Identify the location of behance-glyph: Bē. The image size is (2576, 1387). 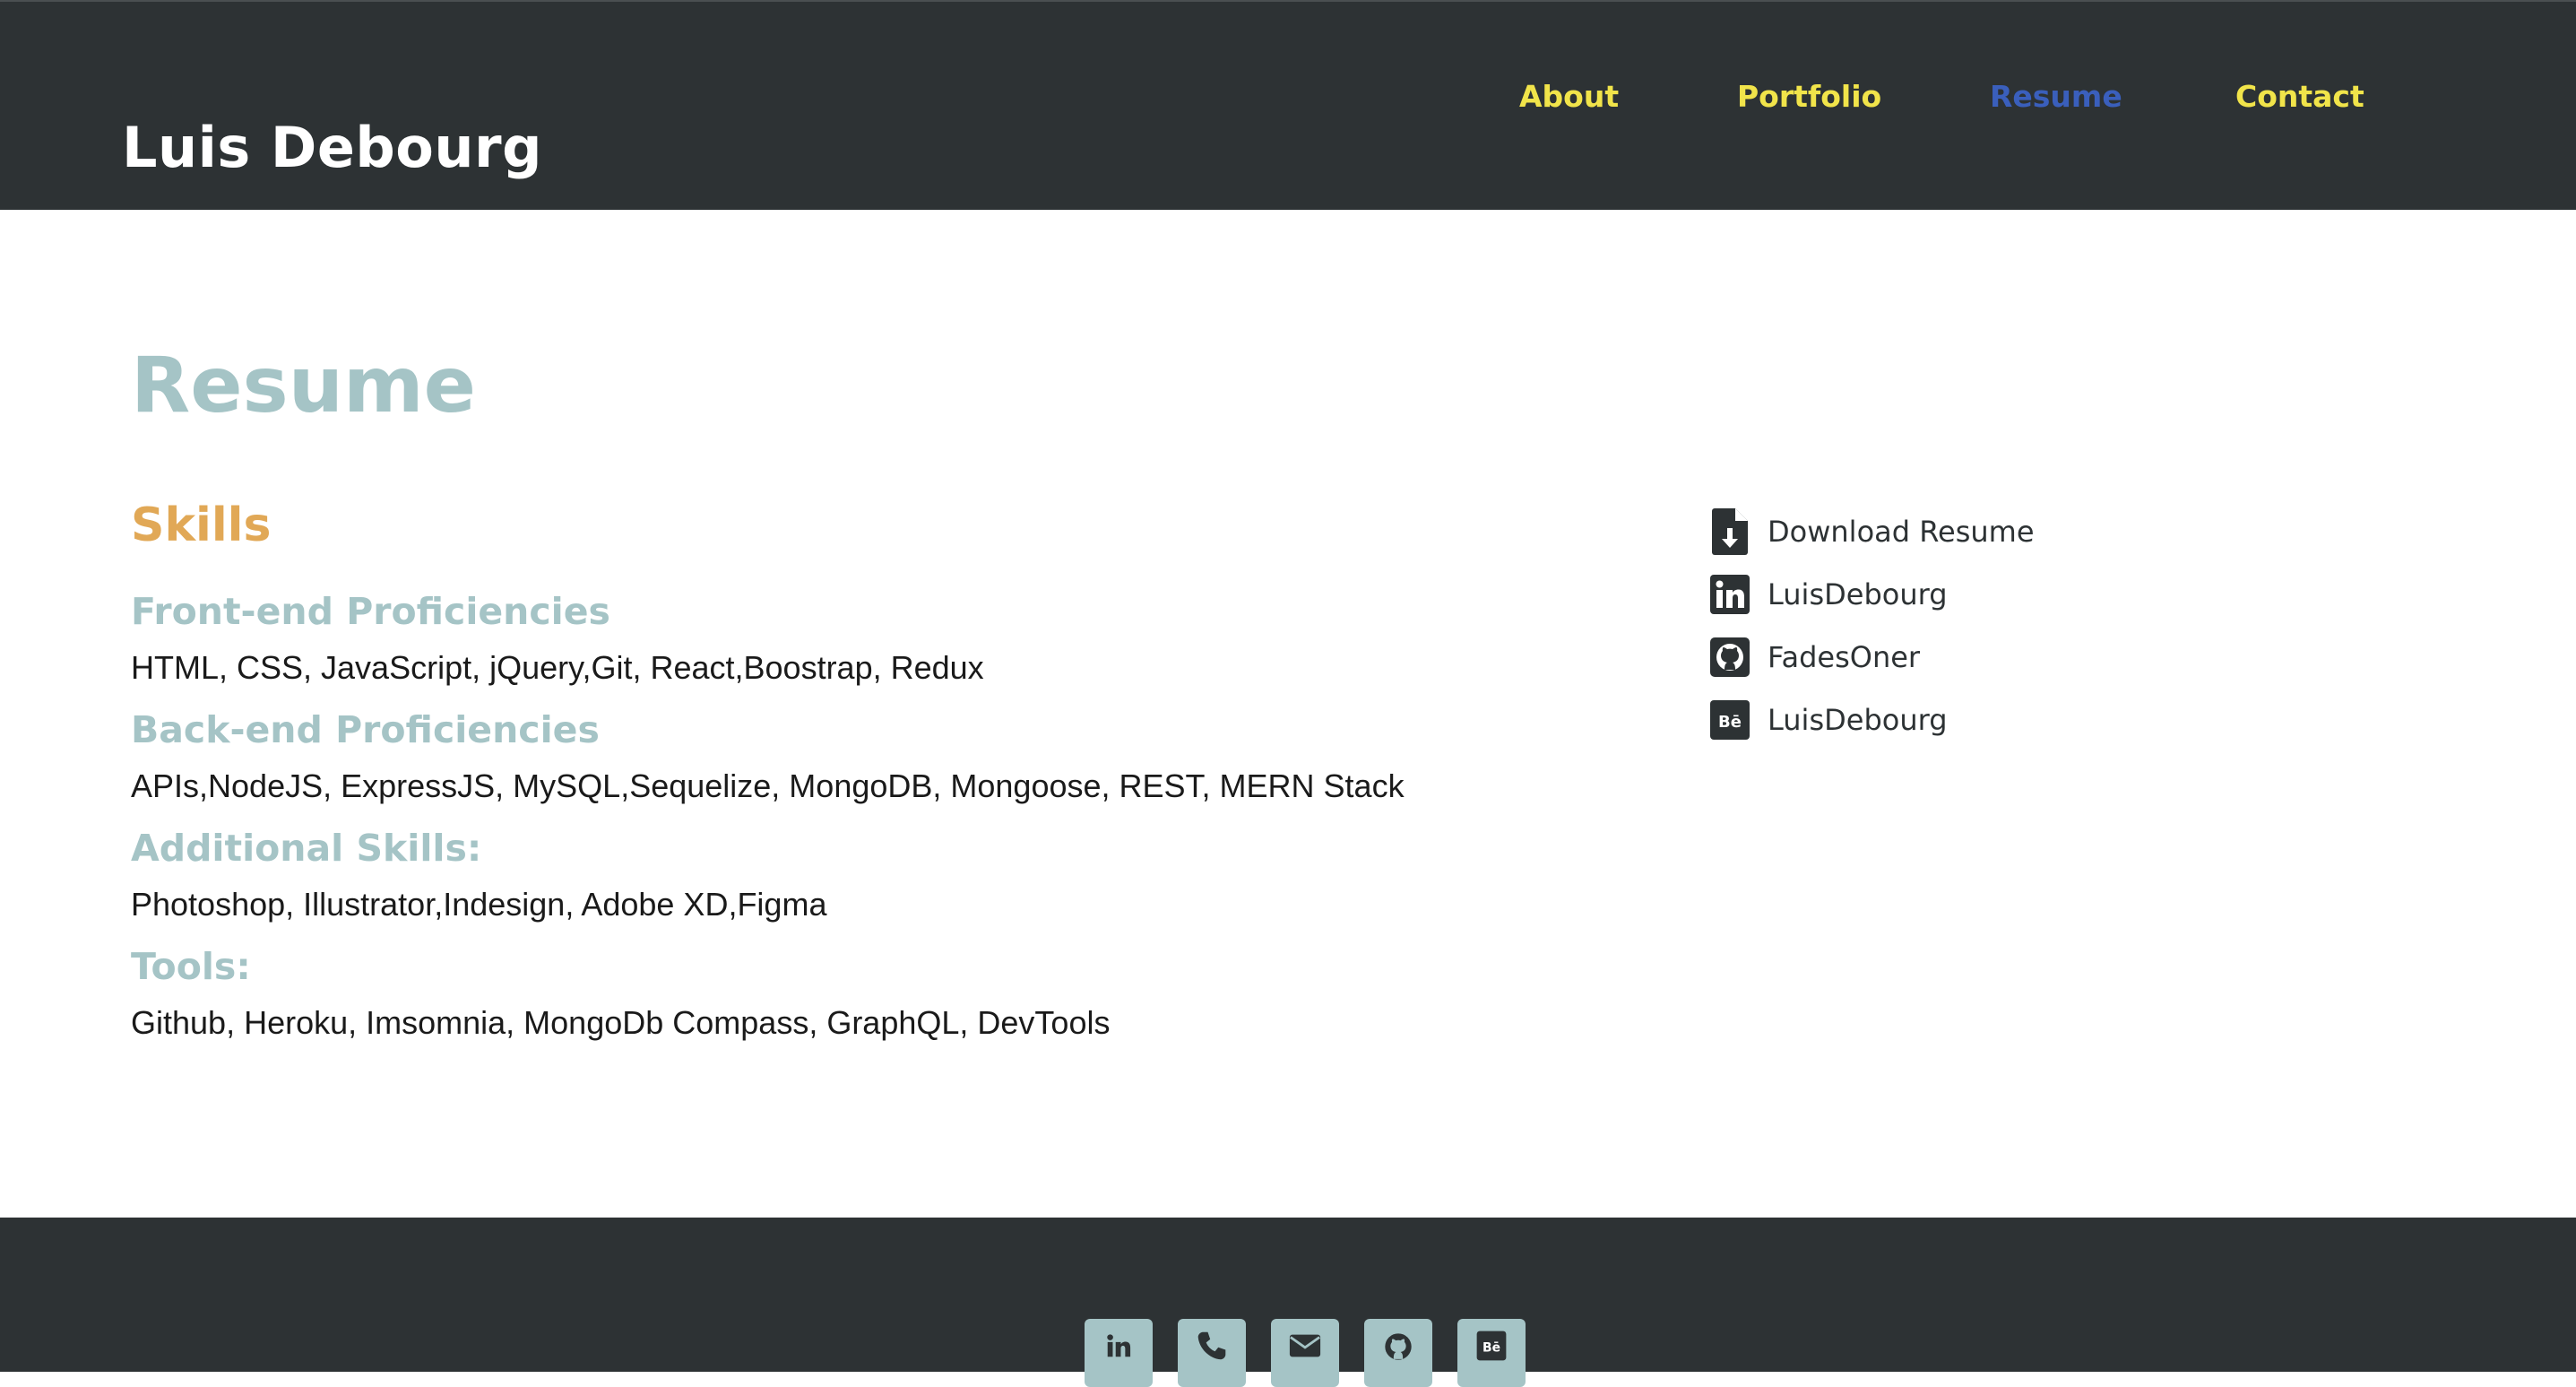
(1730, 722).